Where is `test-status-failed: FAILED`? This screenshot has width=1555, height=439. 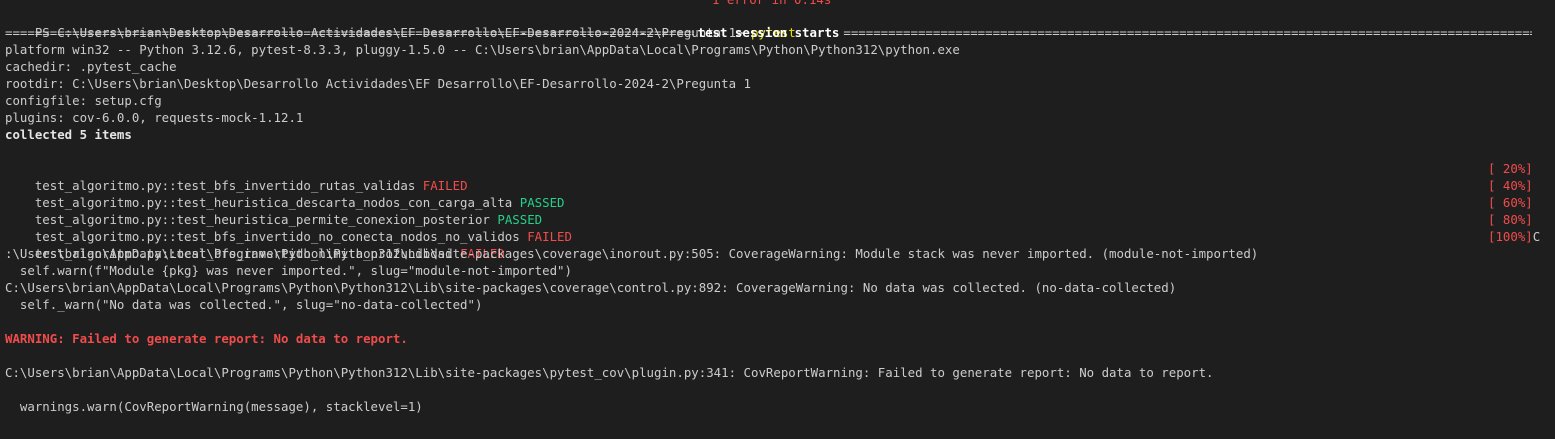 test-status-failed: FAILED is located at coordinates (549, 236).